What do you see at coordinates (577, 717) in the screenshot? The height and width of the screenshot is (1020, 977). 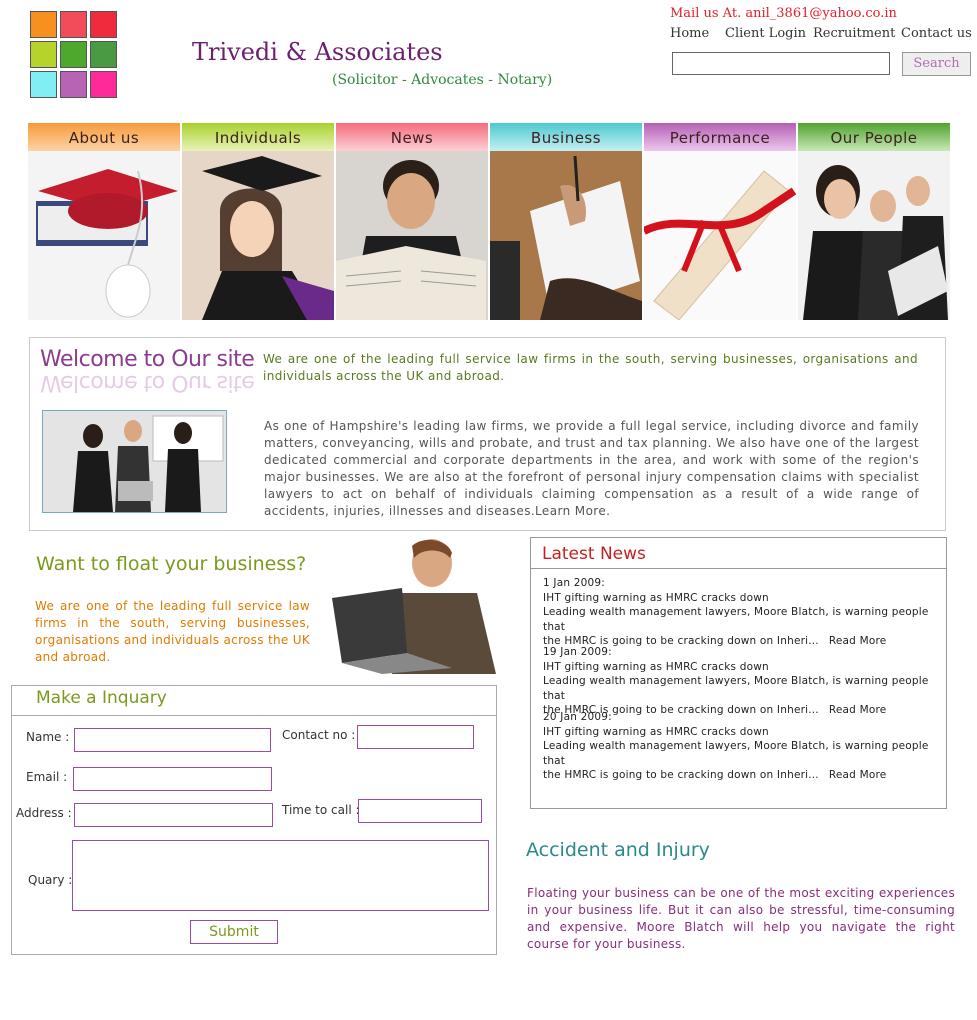 I see `news-date: 20 Jan 2009:` at bounding box center [577, 717].